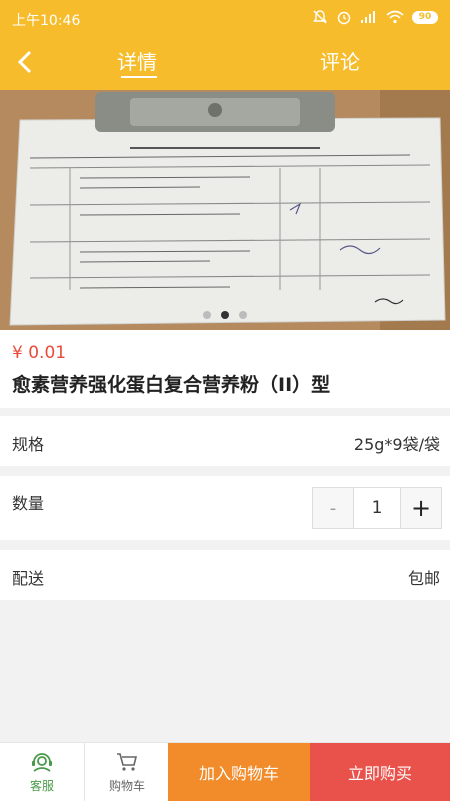  Describe the element at coordinates (225, 63) in the screenshot. I see `navbar: 详情 评论` at that location.